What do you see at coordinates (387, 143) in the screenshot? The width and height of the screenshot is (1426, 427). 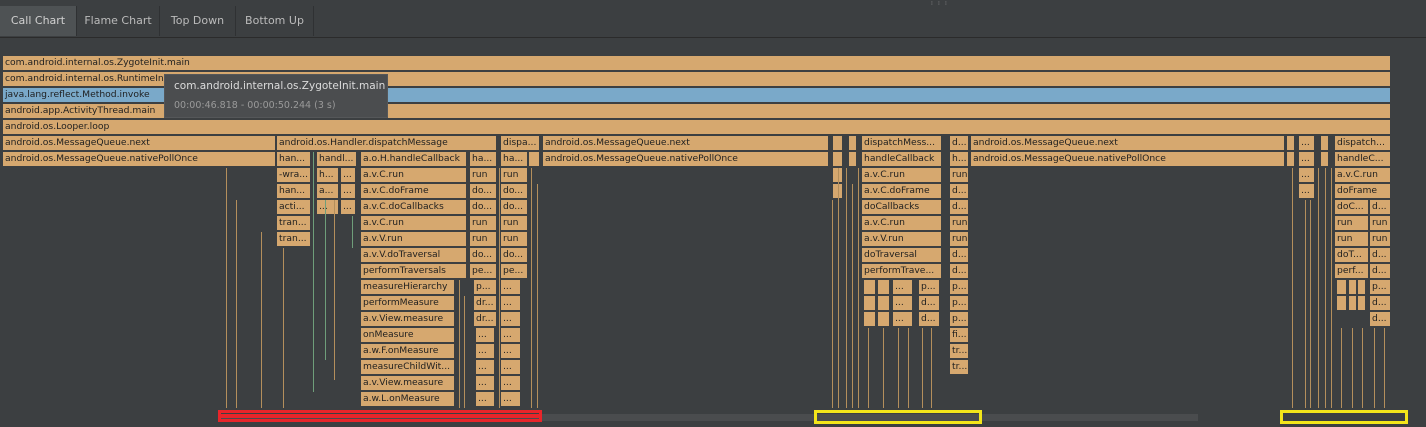 I see `frame-bar: android.os.Handler.dispatchMessage` at bounding box center [387, 143].